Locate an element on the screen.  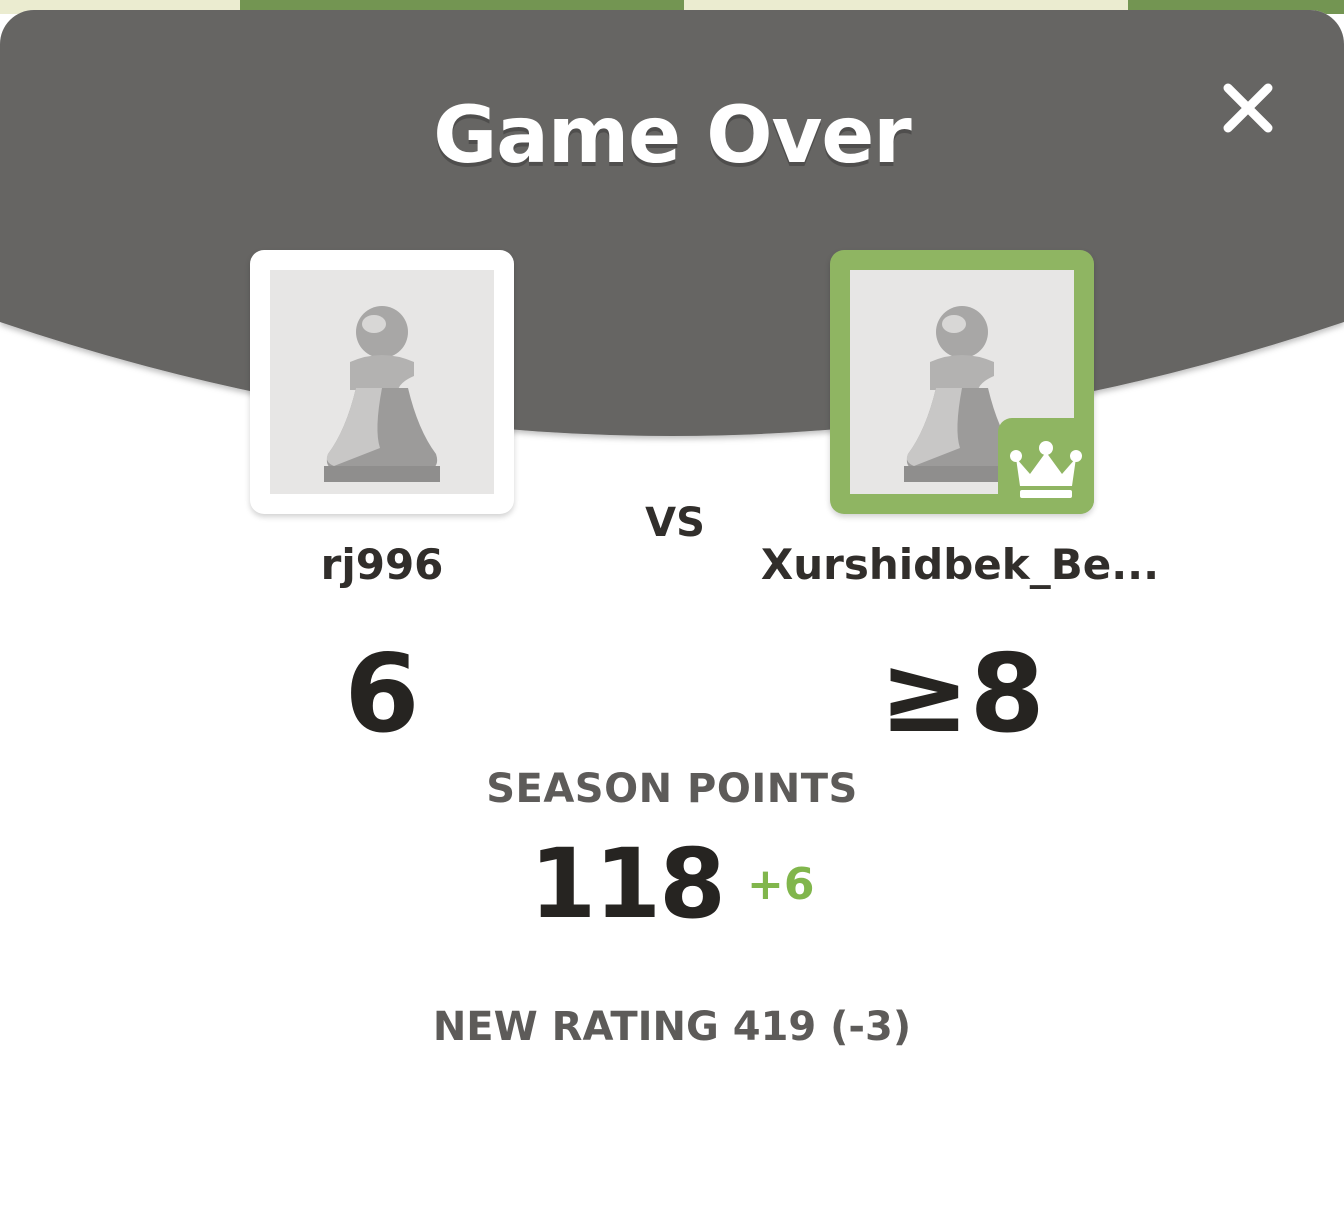
close-button is located at coordinates (1248, 108).